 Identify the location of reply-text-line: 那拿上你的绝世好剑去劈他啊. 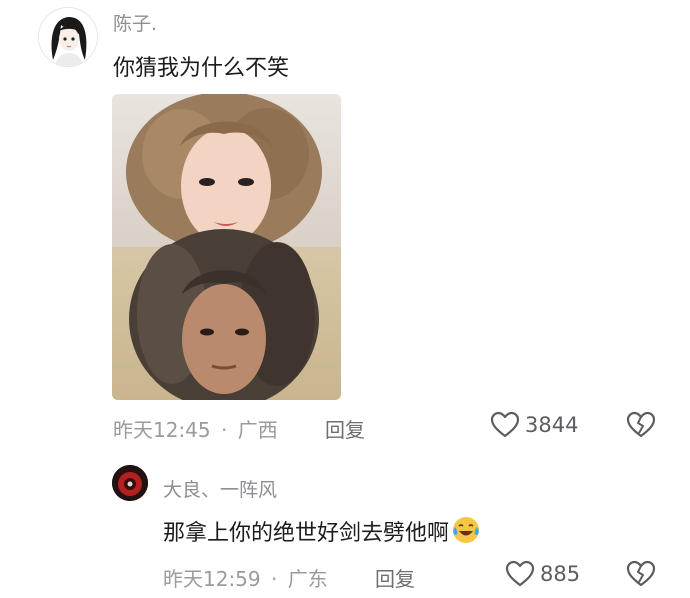
(322, 531).